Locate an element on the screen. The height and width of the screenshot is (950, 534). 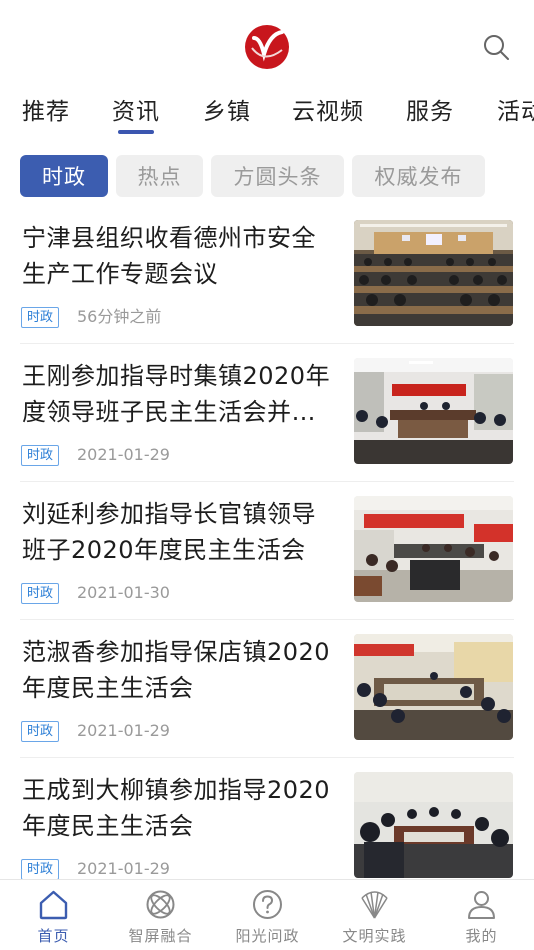
question-icon is located at coordinates (267, 904).